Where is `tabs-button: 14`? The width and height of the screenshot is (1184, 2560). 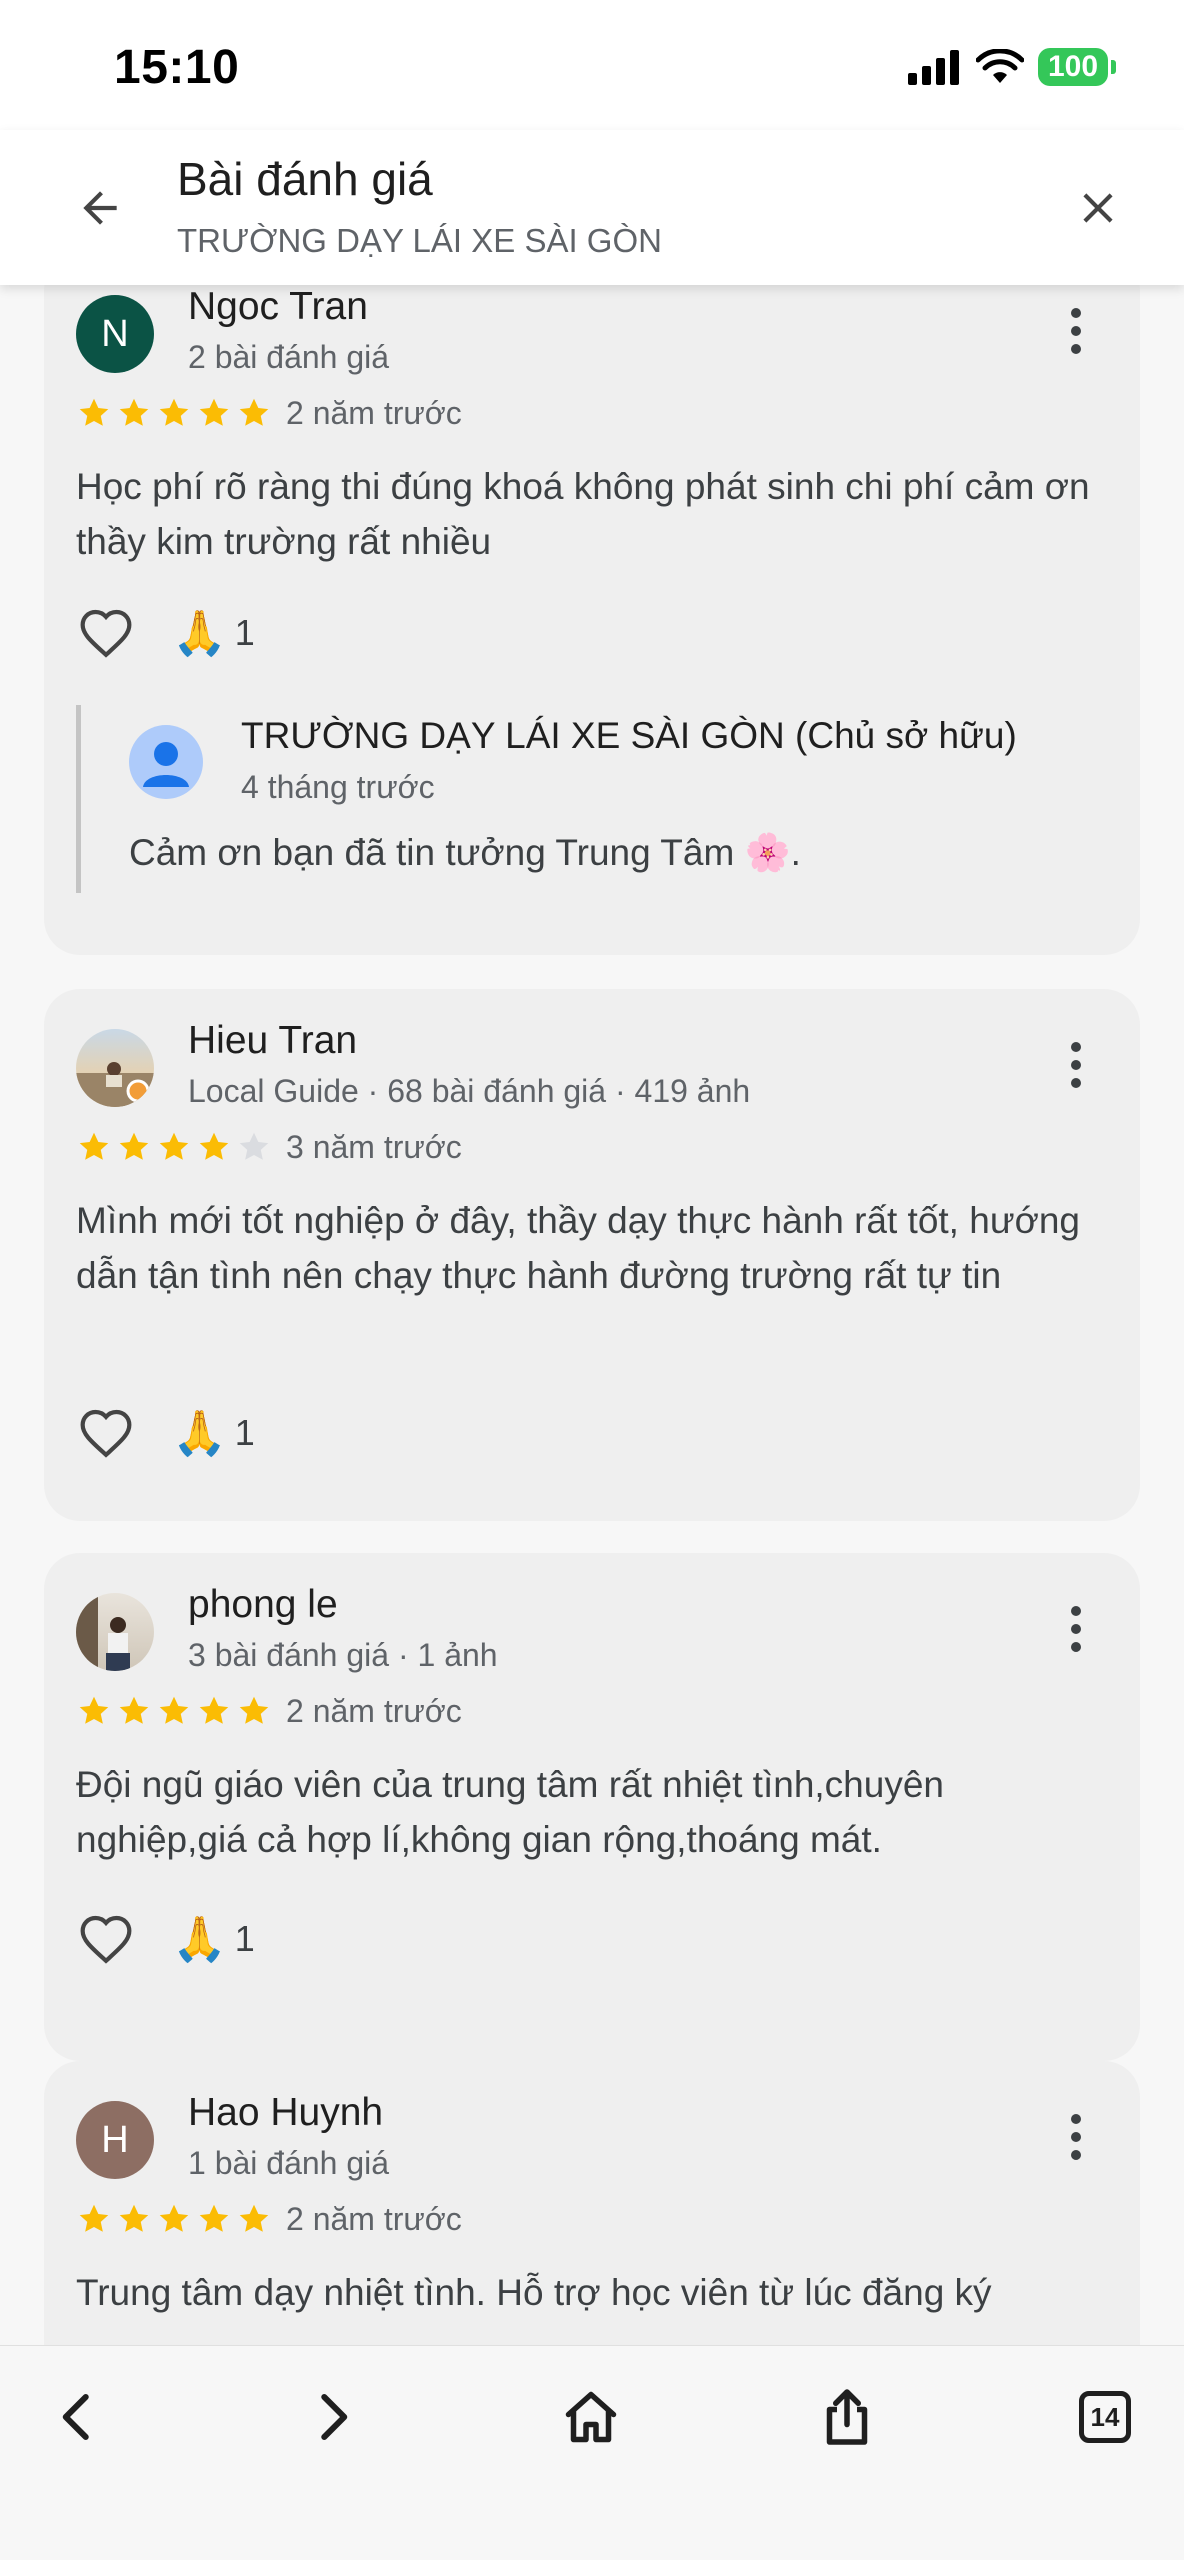 tabs-button: 14 is located at coordinates (1105, 2417).